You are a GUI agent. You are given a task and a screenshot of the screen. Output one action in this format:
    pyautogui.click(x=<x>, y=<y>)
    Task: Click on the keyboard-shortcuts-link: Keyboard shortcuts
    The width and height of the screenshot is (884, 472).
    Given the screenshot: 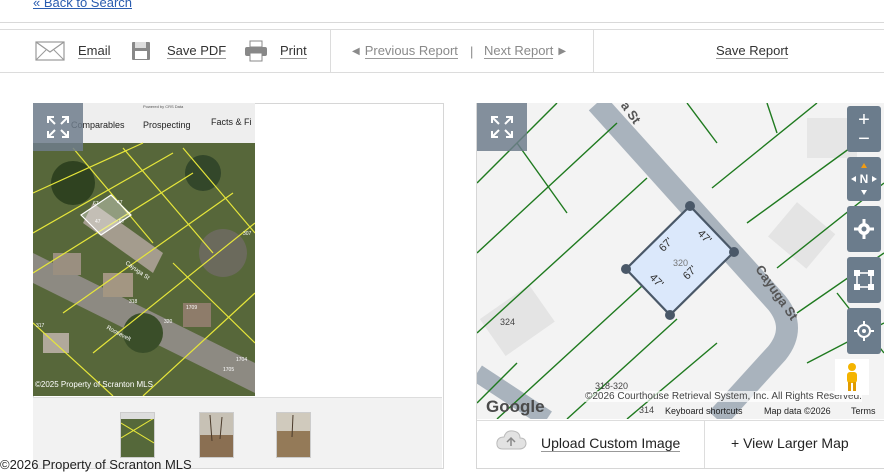 What is the action you would take?
    pyautogui.click(x=704, y=411)
    